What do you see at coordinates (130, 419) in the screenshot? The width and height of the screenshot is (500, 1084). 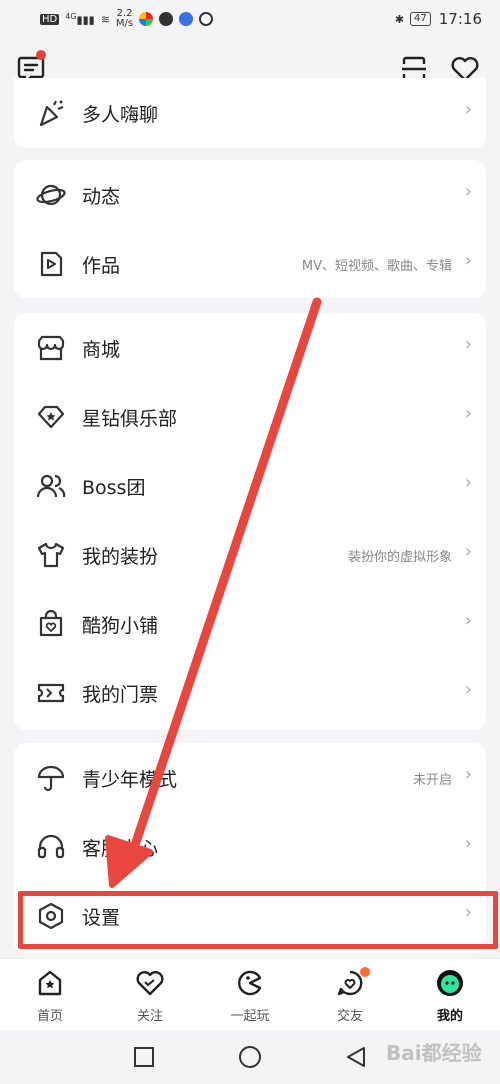 I see `menu-item-label: 星钻俱乐部` at bounding box center [130, 419].